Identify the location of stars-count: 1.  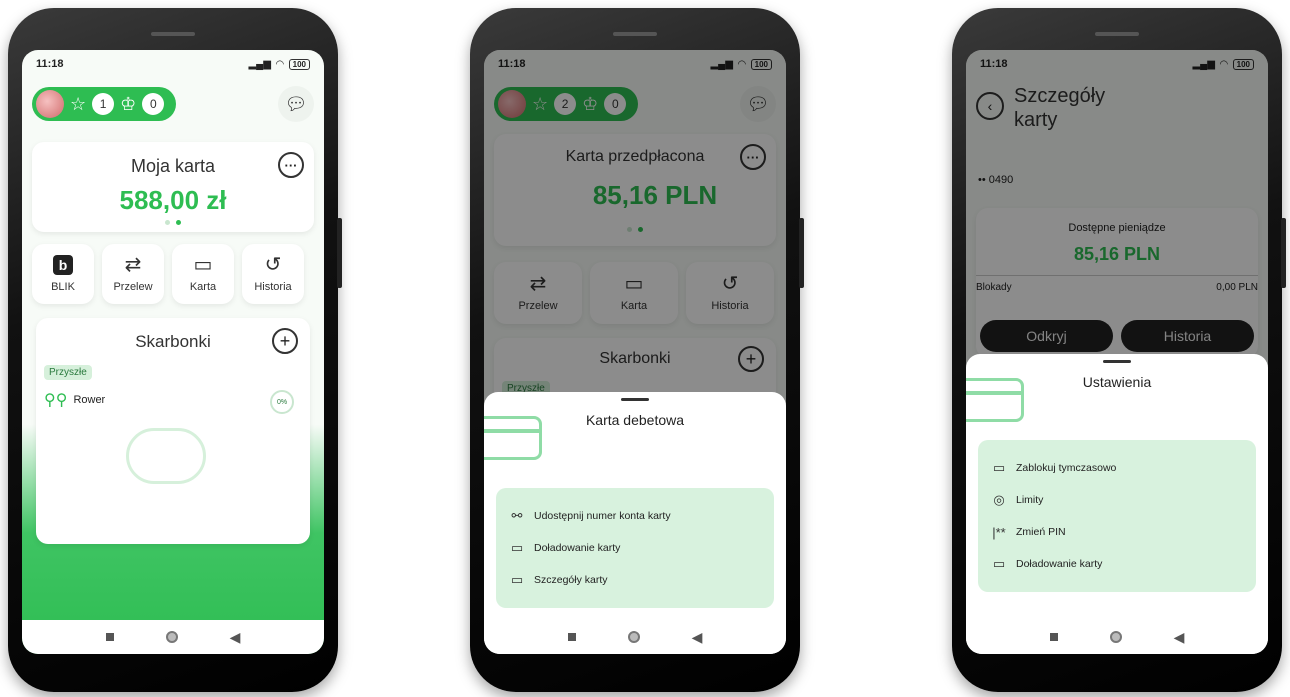
(103, 104).